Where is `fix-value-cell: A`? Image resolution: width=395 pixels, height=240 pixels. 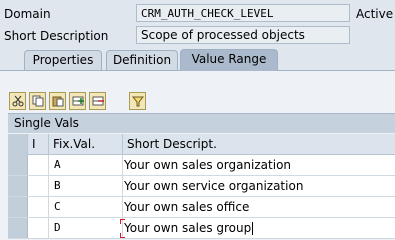
fix-value-cell: A is located at coordinates (86, 165).